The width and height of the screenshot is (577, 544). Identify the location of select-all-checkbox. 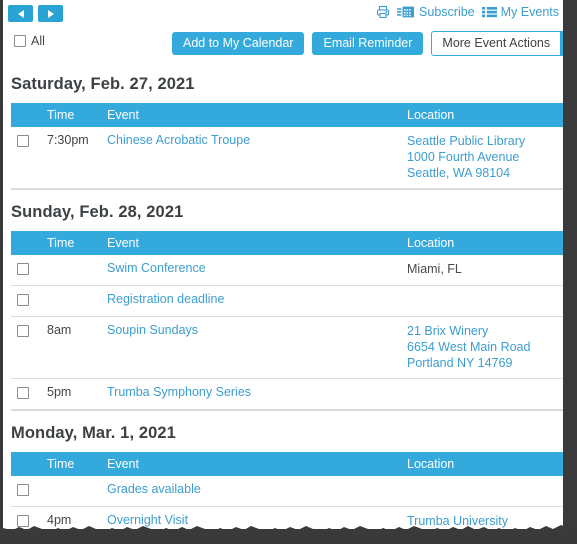
(20, 41).